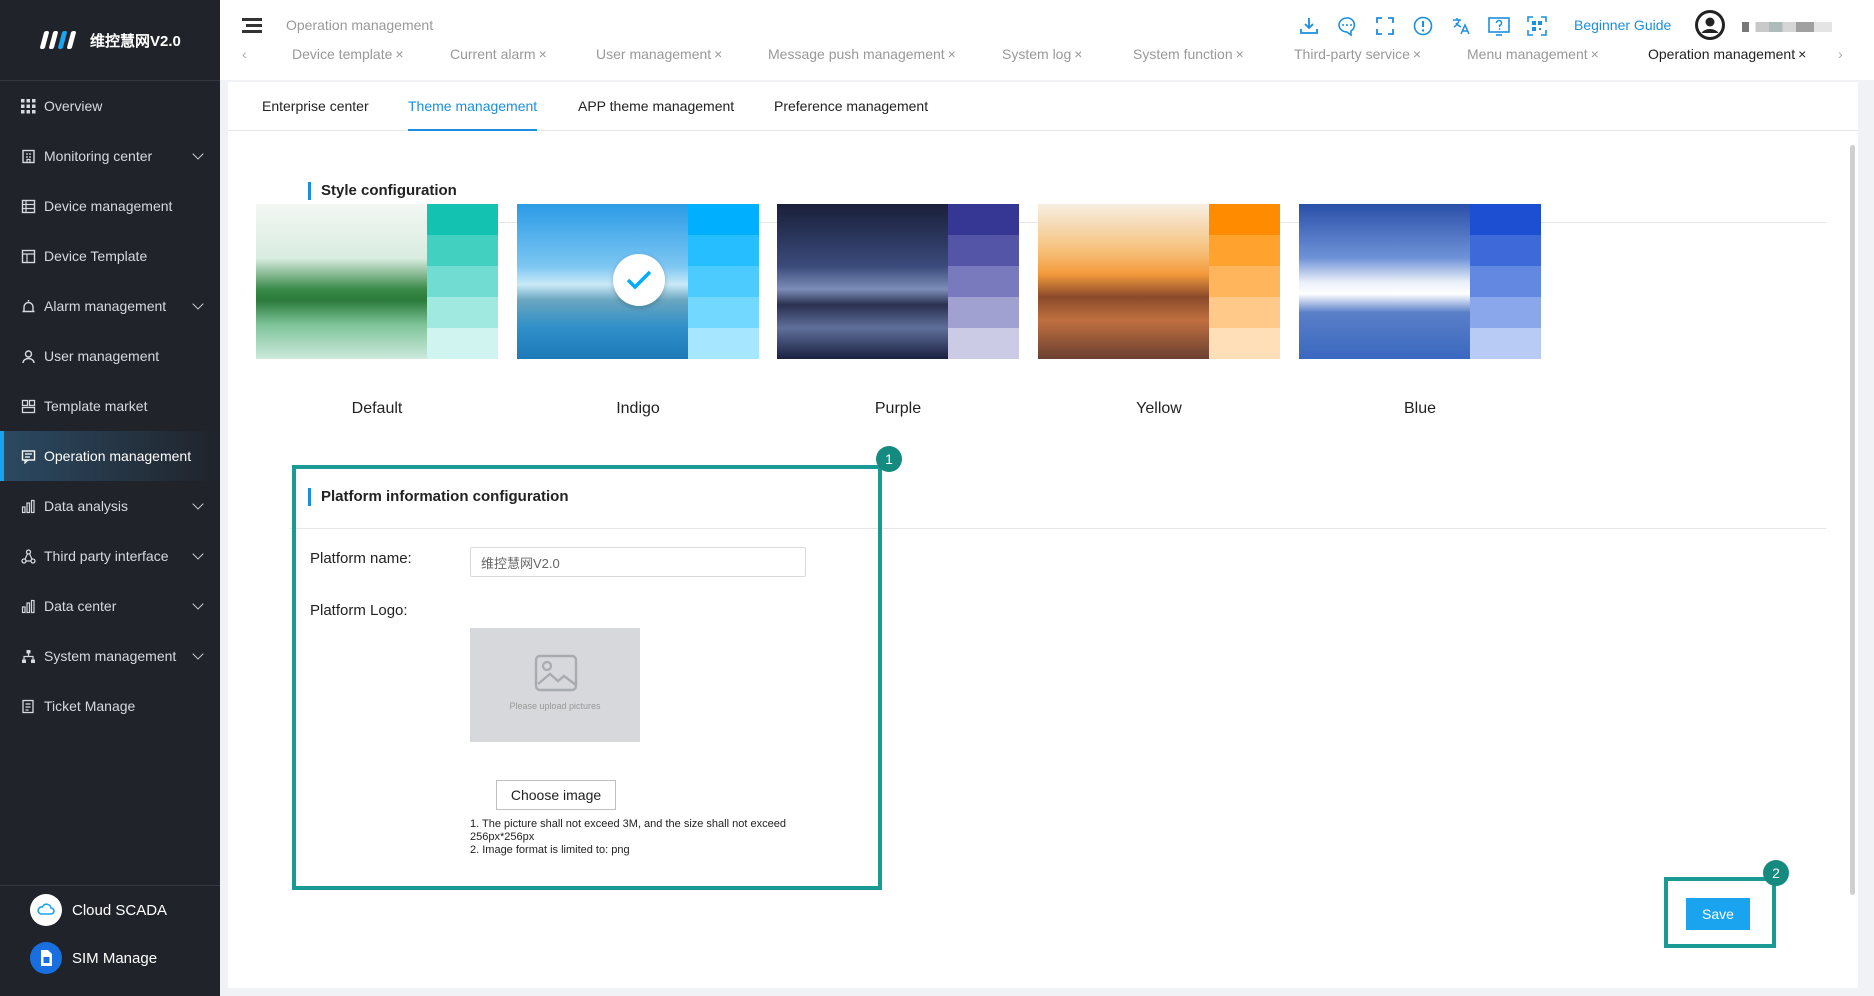 Image resolution: width=1874 pixels, height=996 pixels. What do you see at coordinates (28, 406) in the screenshot?
I see `market-icon` at bounding box center [28, 406].